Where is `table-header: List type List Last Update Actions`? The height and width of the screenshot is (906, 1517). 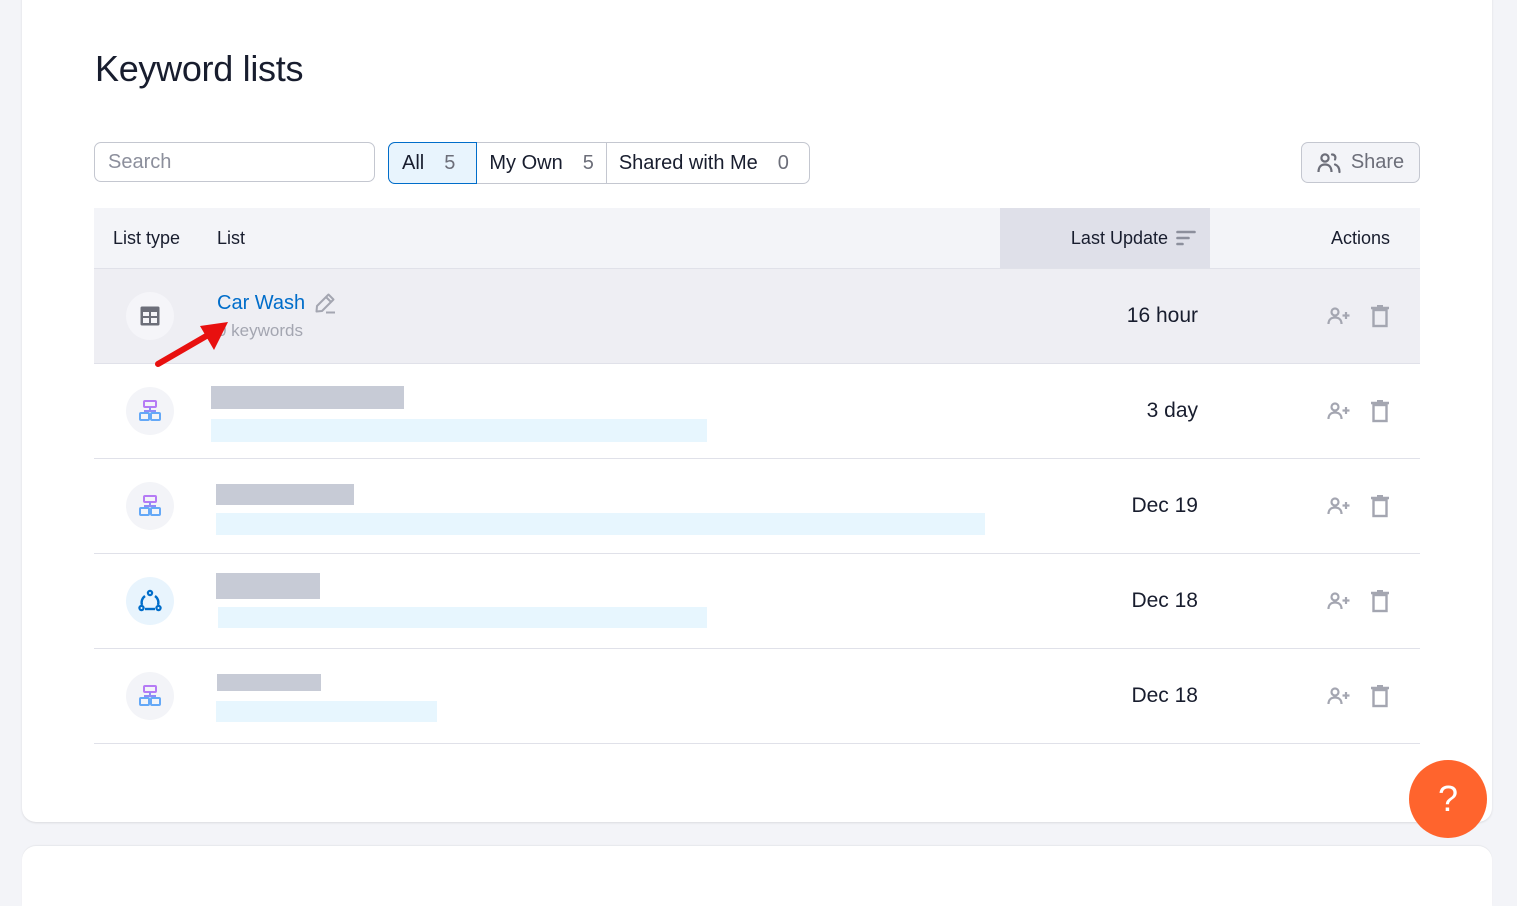 table-header: List type List Last Update Actions is located at coordinates (757, 238).